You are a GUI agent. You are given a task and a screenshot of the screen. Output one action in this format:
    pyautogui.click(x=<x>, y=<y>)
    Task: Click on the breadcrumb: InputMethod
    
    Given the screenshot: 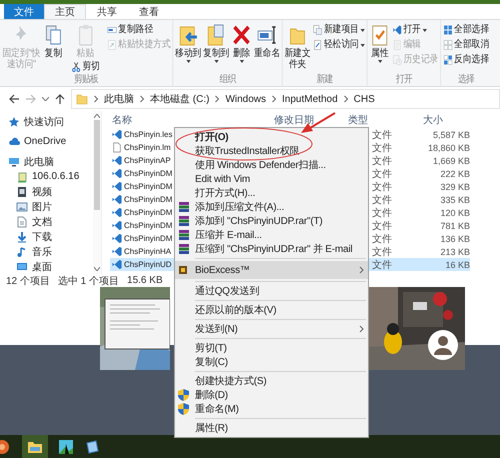 What is the action you would take?
    pyautogui.click(x=310, y=99)
    